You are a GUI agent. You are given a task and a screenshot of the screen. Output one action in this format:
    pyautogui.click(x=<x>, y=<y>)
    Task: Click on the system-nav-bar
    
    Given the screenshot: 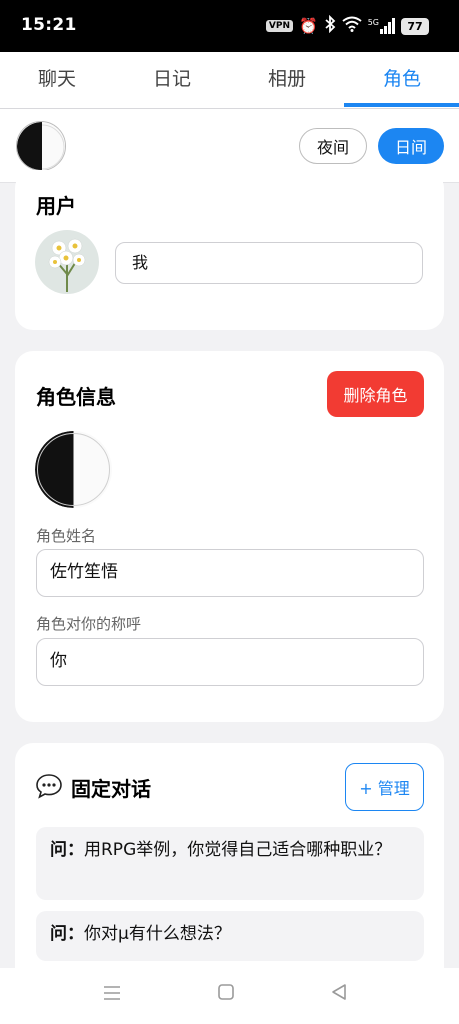 What is the action you would take?
    pyautogui.click(x=229, y=996)
    